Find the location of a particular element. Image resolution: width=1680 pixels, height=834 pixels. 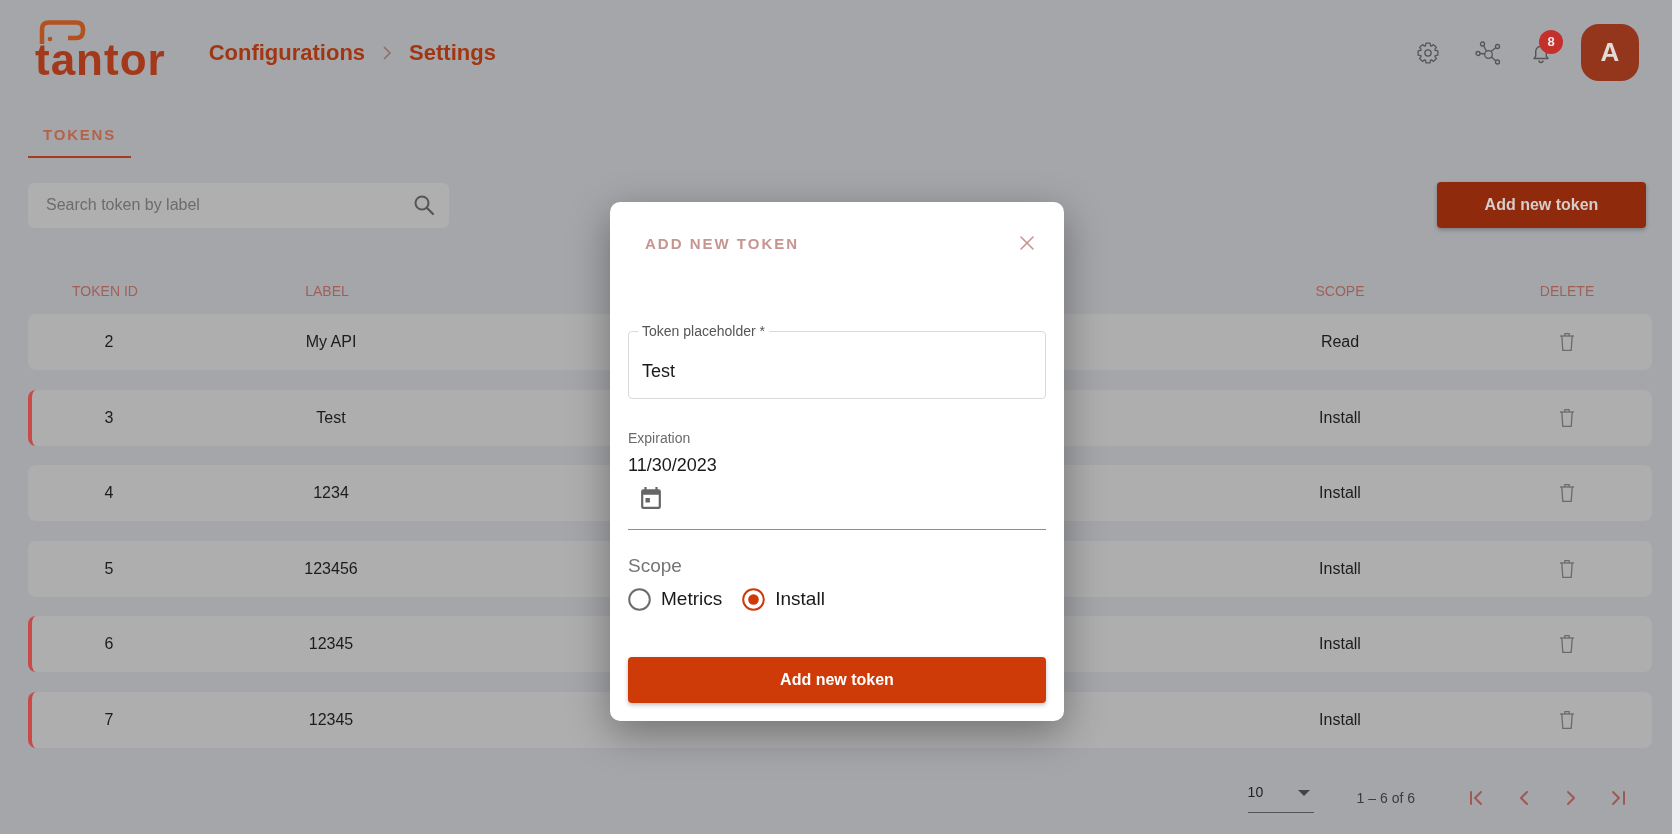

radio-option: Install is located at coordinates (783, 599).